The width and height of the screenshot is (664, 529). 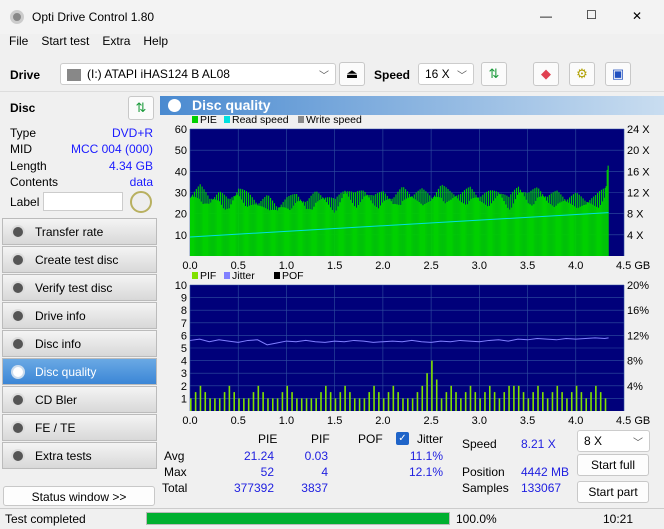 I want to click on speed-select: 16 X ﹀, so click(x=446, y=74).